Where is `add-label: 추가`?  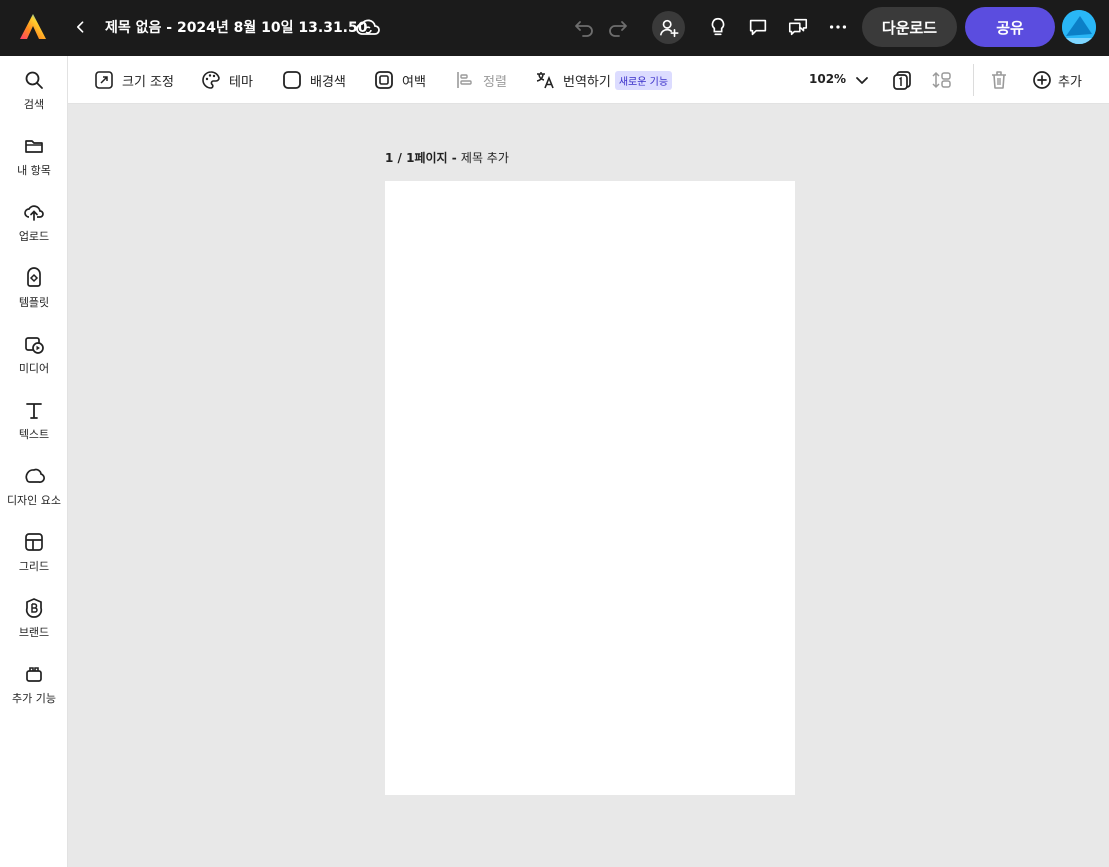 add-label: 추가 is located at coordinates (1070, 82).